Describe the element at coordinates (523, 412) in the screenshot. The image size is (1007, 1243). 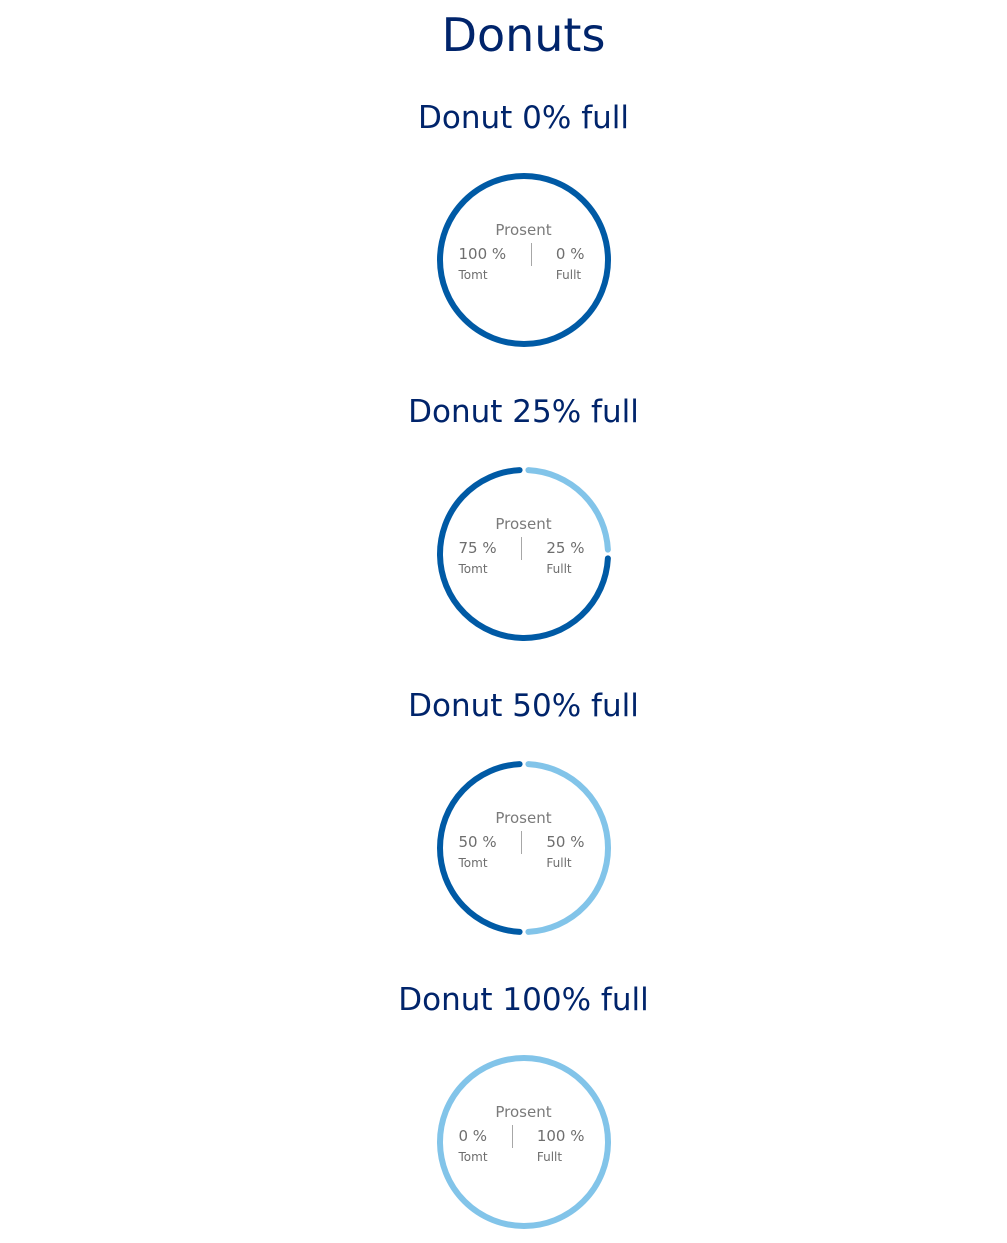
I see `chart-title: Donut 25% full` at that location.